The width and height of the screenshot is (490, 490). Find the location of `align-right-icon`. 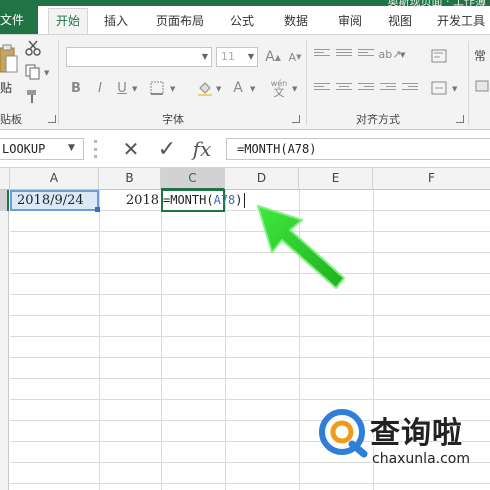

align-right-icon is located at coordinates (366, 89).